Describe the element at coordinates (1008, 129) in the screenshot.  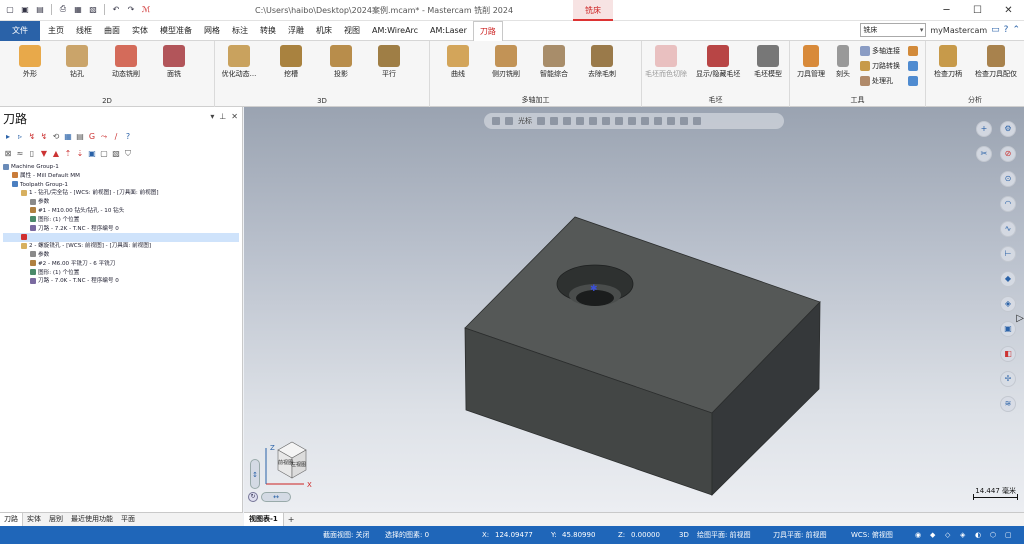
I see `settings-gear-icon: ⚙` at that location.